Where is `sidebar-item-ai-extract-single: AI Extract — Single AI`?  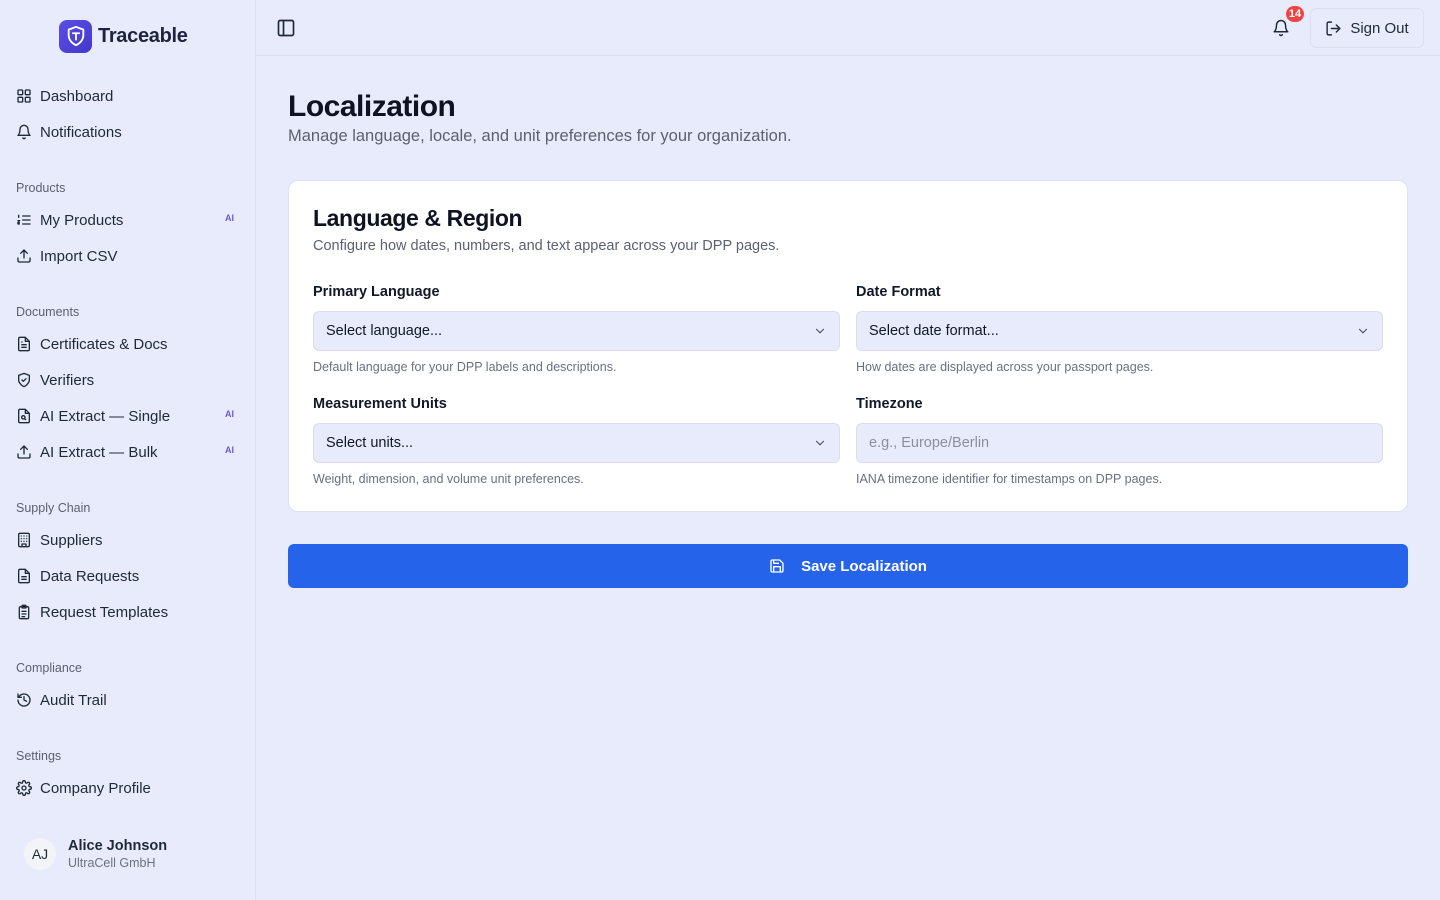
sidebar-item-ai-extract-single: AI Extract — Single AI is located at coordinates (128, 416).